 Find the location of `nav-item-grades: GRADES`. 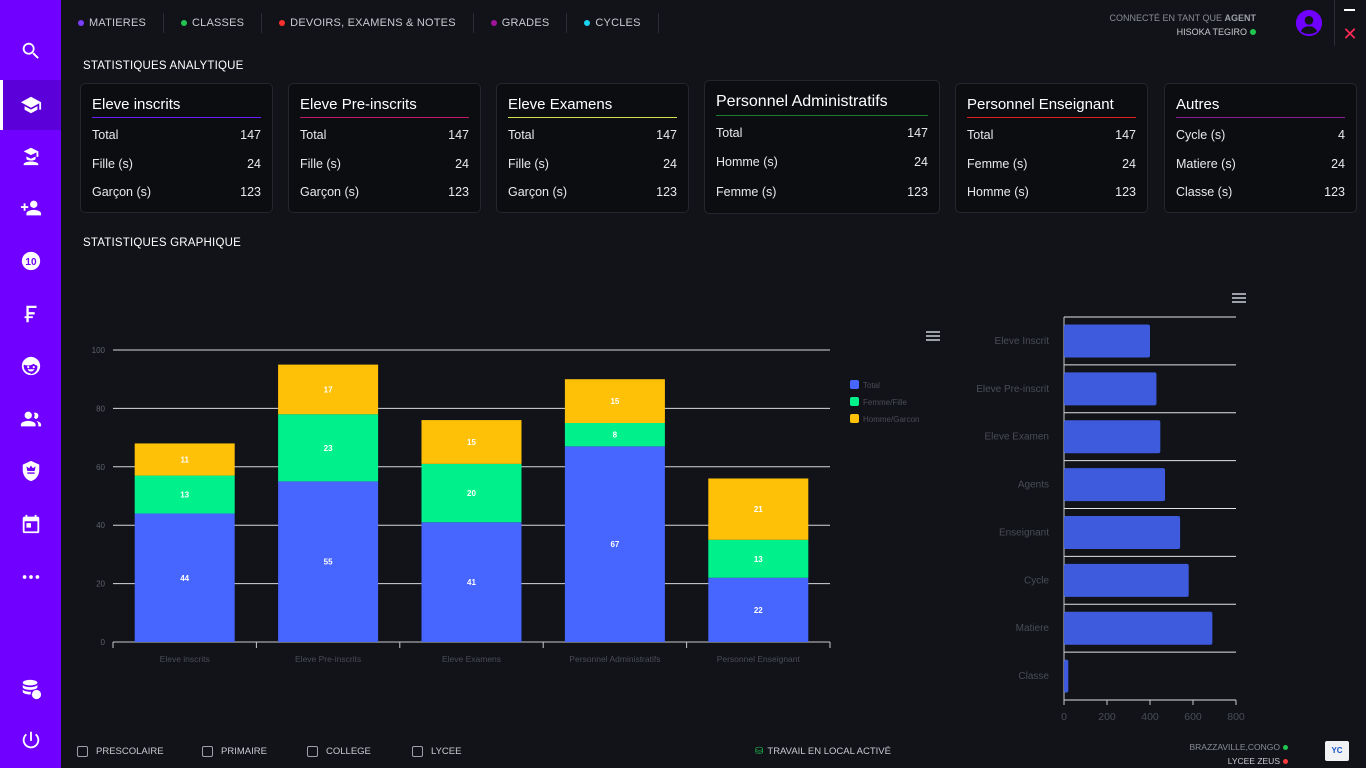

nav-item-grades: GRADES is located at coordinates (521, 23).